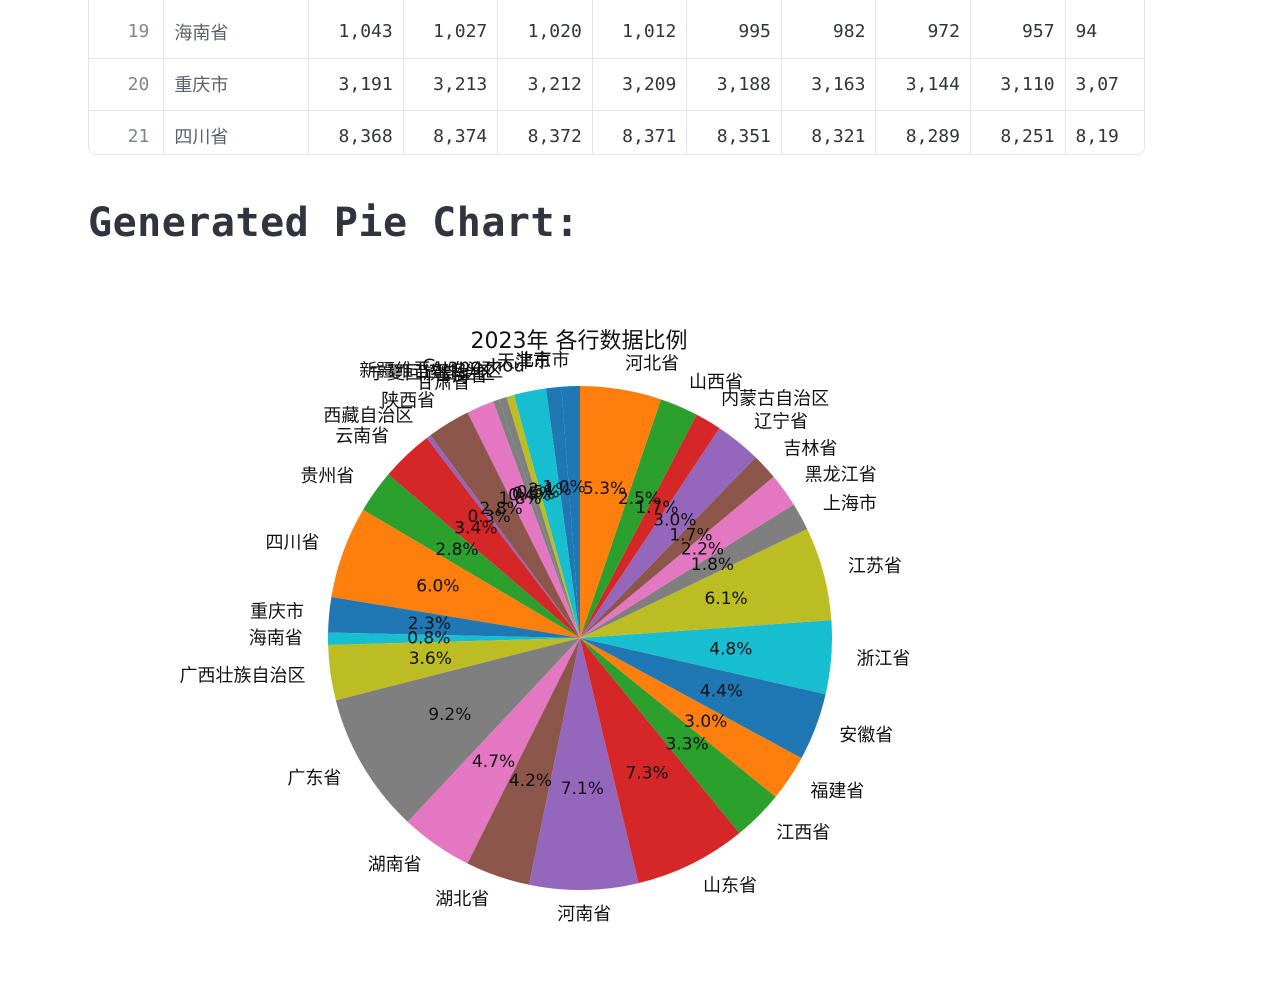 Image resolution: width=1275 pixels, height=996 pixels. Describe the element at coordinates (686, 745) in the screenshot. I see `slice-percent: 3.3%` at that location.